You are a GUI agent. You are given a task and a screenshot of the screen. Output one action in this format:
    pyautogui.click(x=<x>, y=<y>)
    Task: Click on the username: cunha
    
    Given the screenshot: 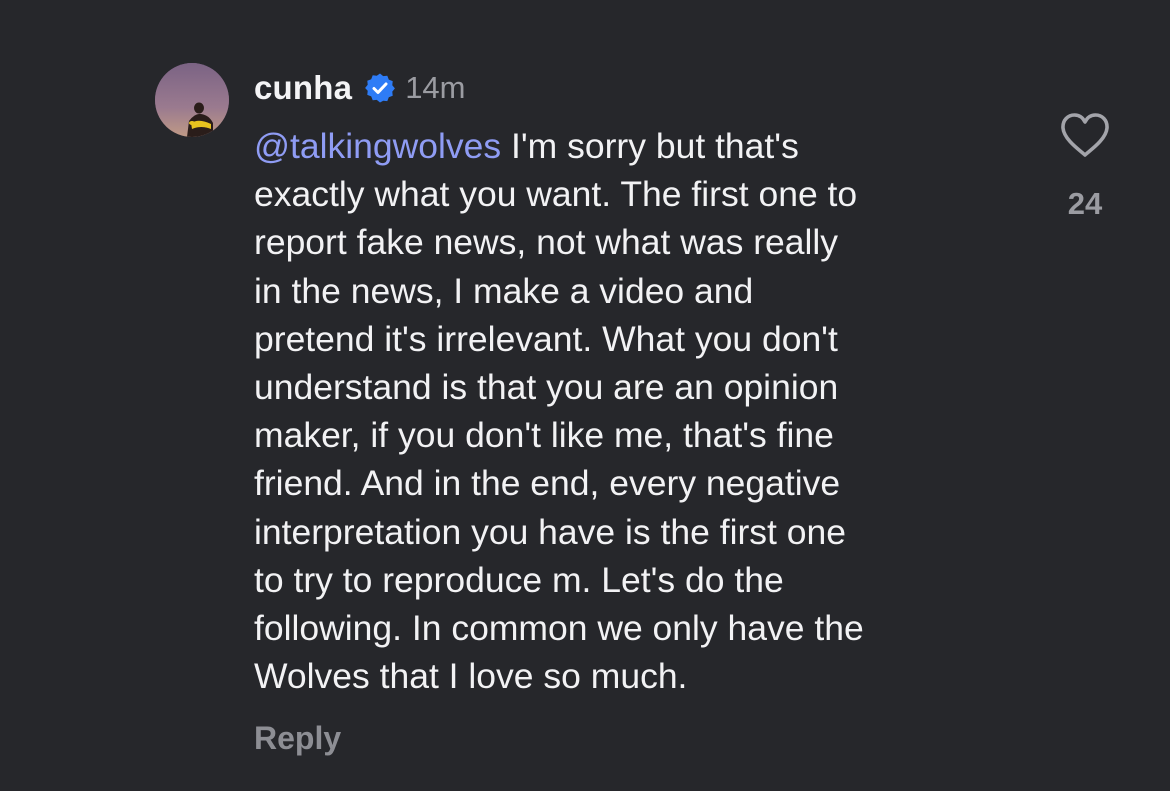 What is the action you would take?
    pyautogui.click(x=303, y=88)
    